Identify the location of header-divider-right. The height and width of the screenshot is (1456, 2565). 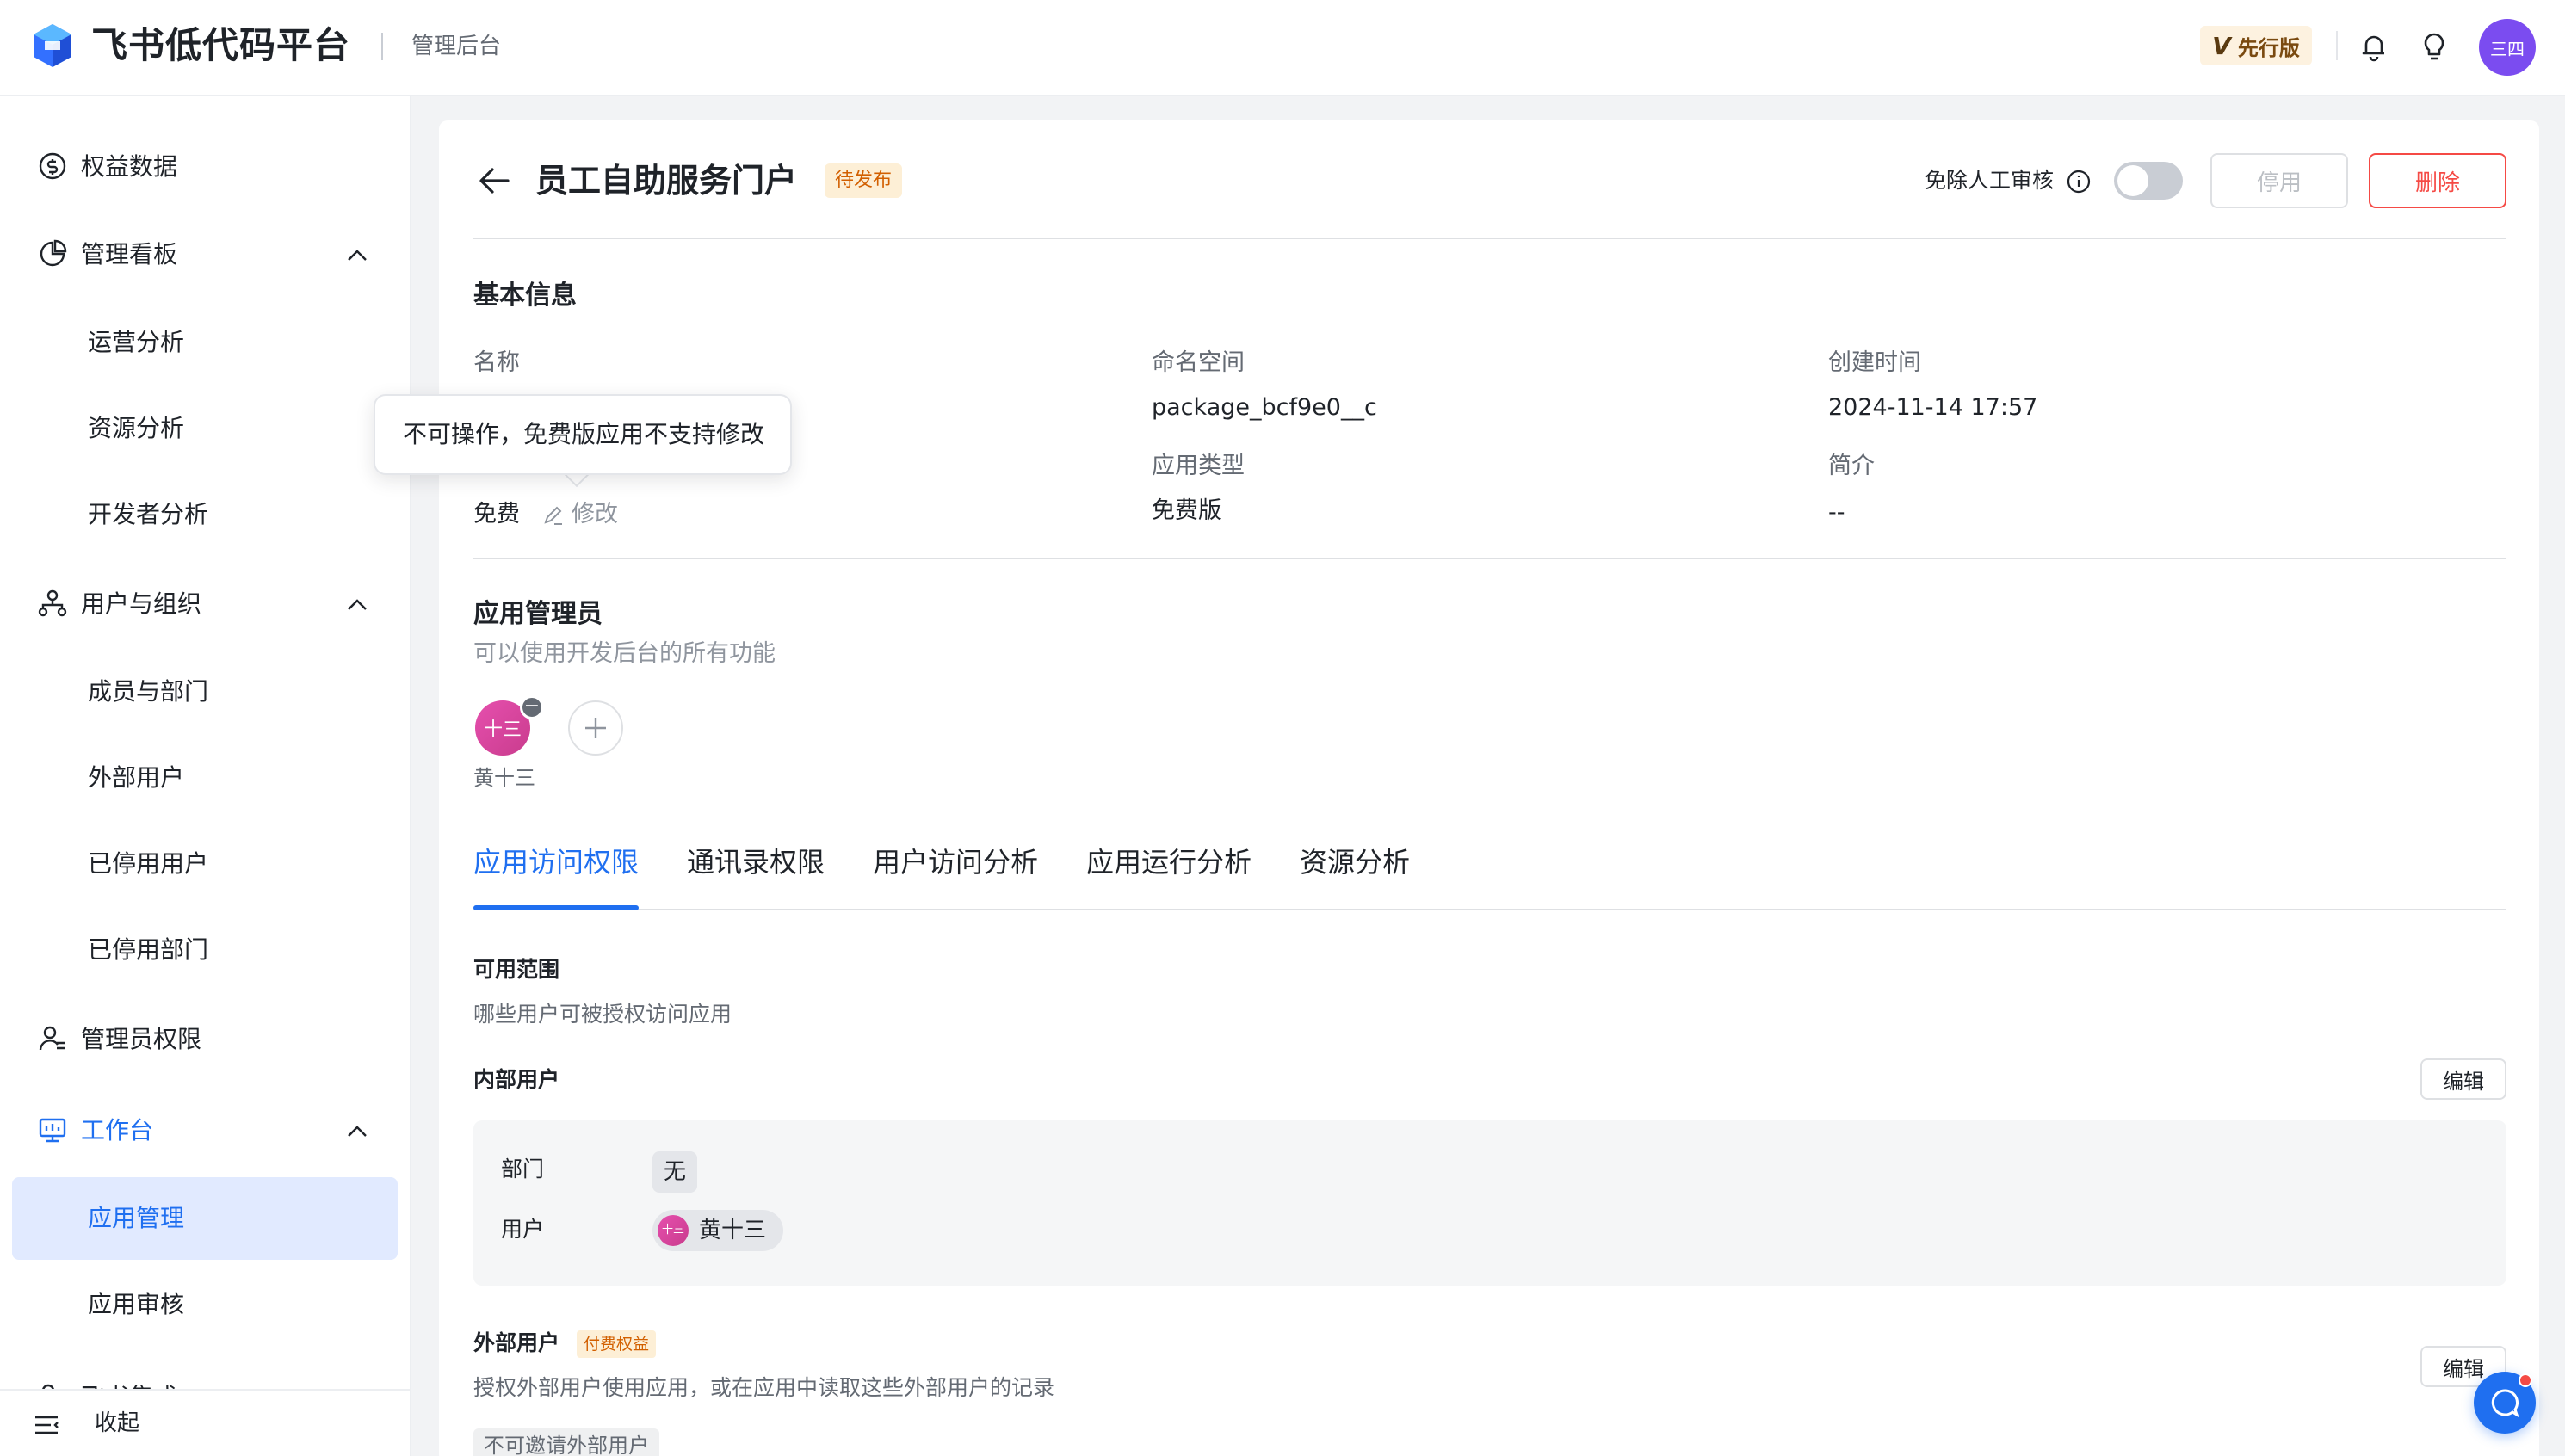
(2337, 46).